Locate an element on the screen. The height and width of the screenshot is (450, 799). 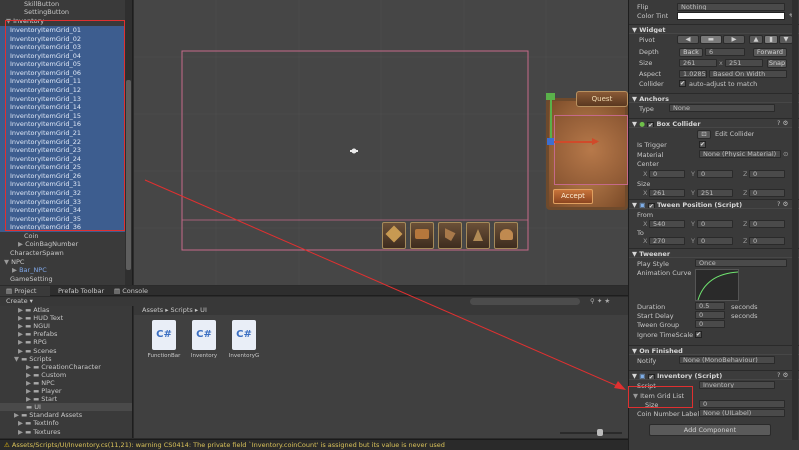
project-folder: ▶ ▬ Custom is located at coordinates (66, 375).